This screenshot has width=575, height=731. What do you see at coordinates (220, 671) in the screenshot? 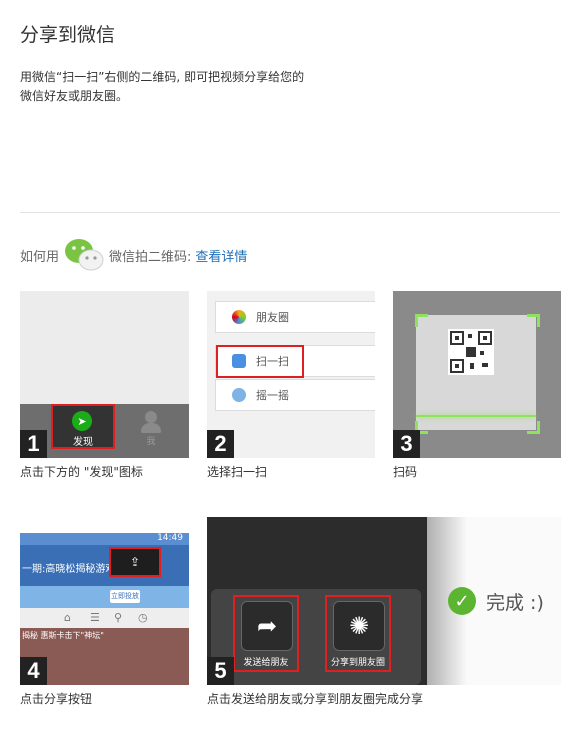
I see `step-number: 5` at bounding box center [220, 671].